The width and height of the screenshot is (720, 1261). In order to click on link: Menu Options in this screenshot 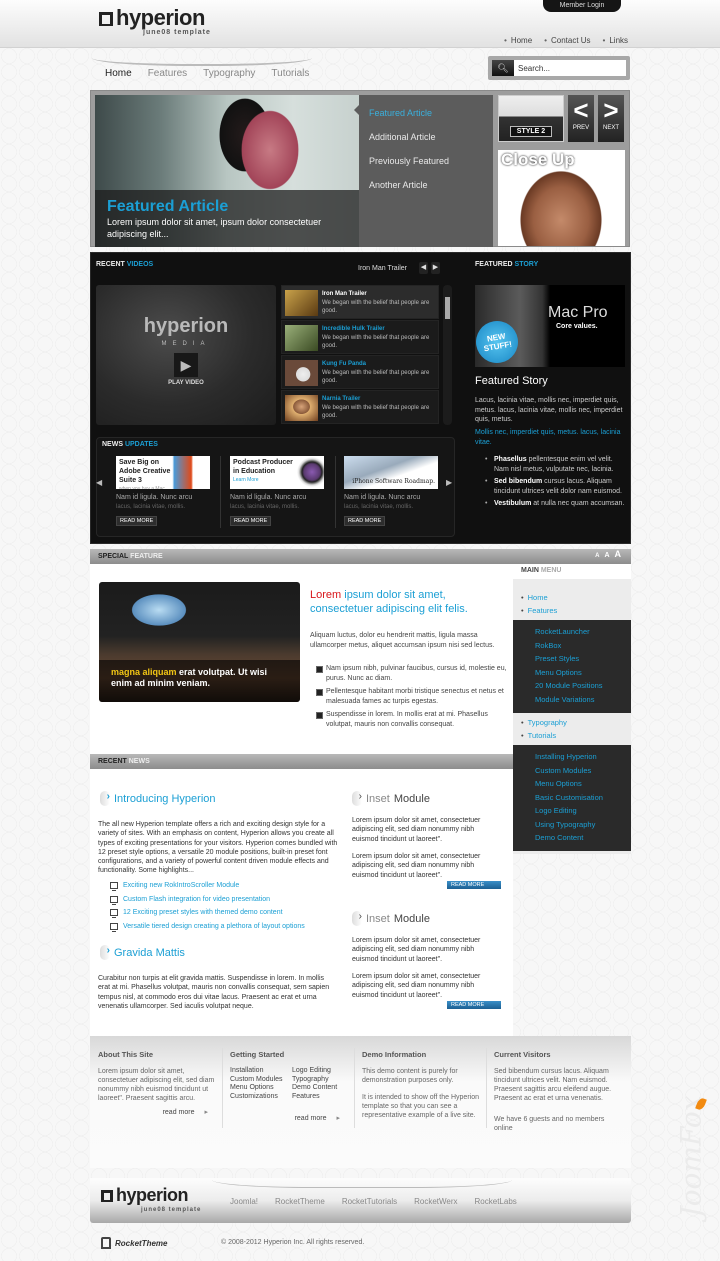, I will do `click(261, 1088)`.